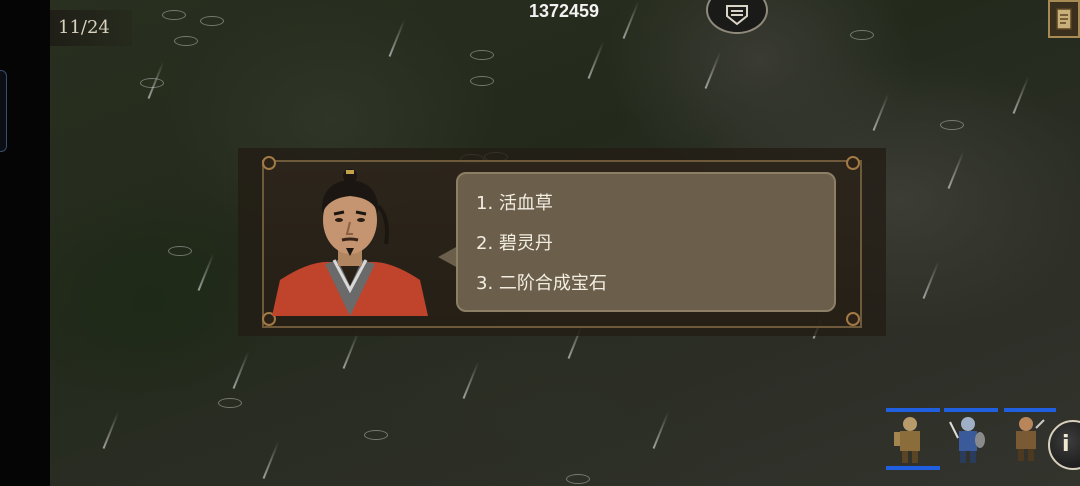 The height and width of the screenshot is (486, 1080). Describe the element at coordinates (910, 440) in the screenshot. I see `armored-warrior-icon` at that location.